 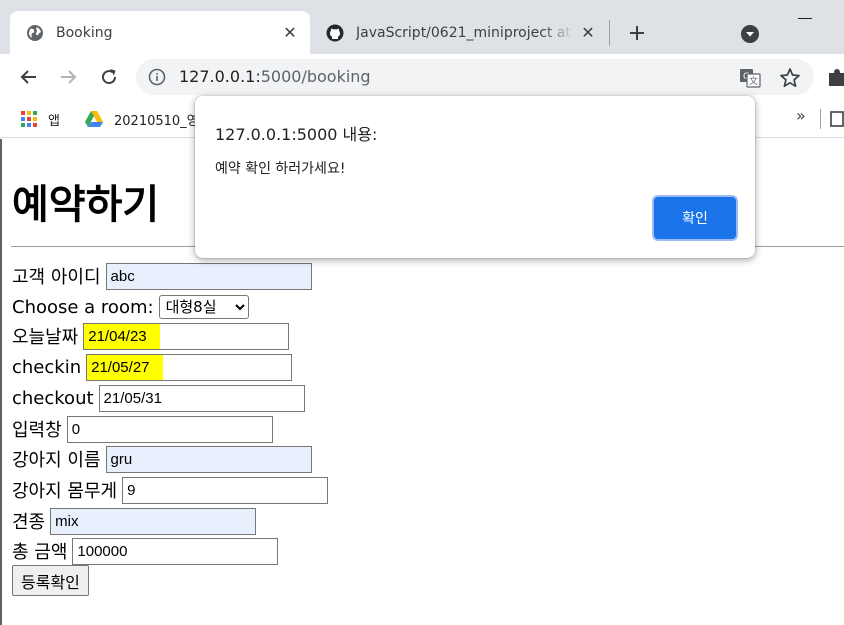 What do you see at coordinates (53, 398) in the screenshot?
I see `checkout-label: checkout` at bounding box center [53, 398].